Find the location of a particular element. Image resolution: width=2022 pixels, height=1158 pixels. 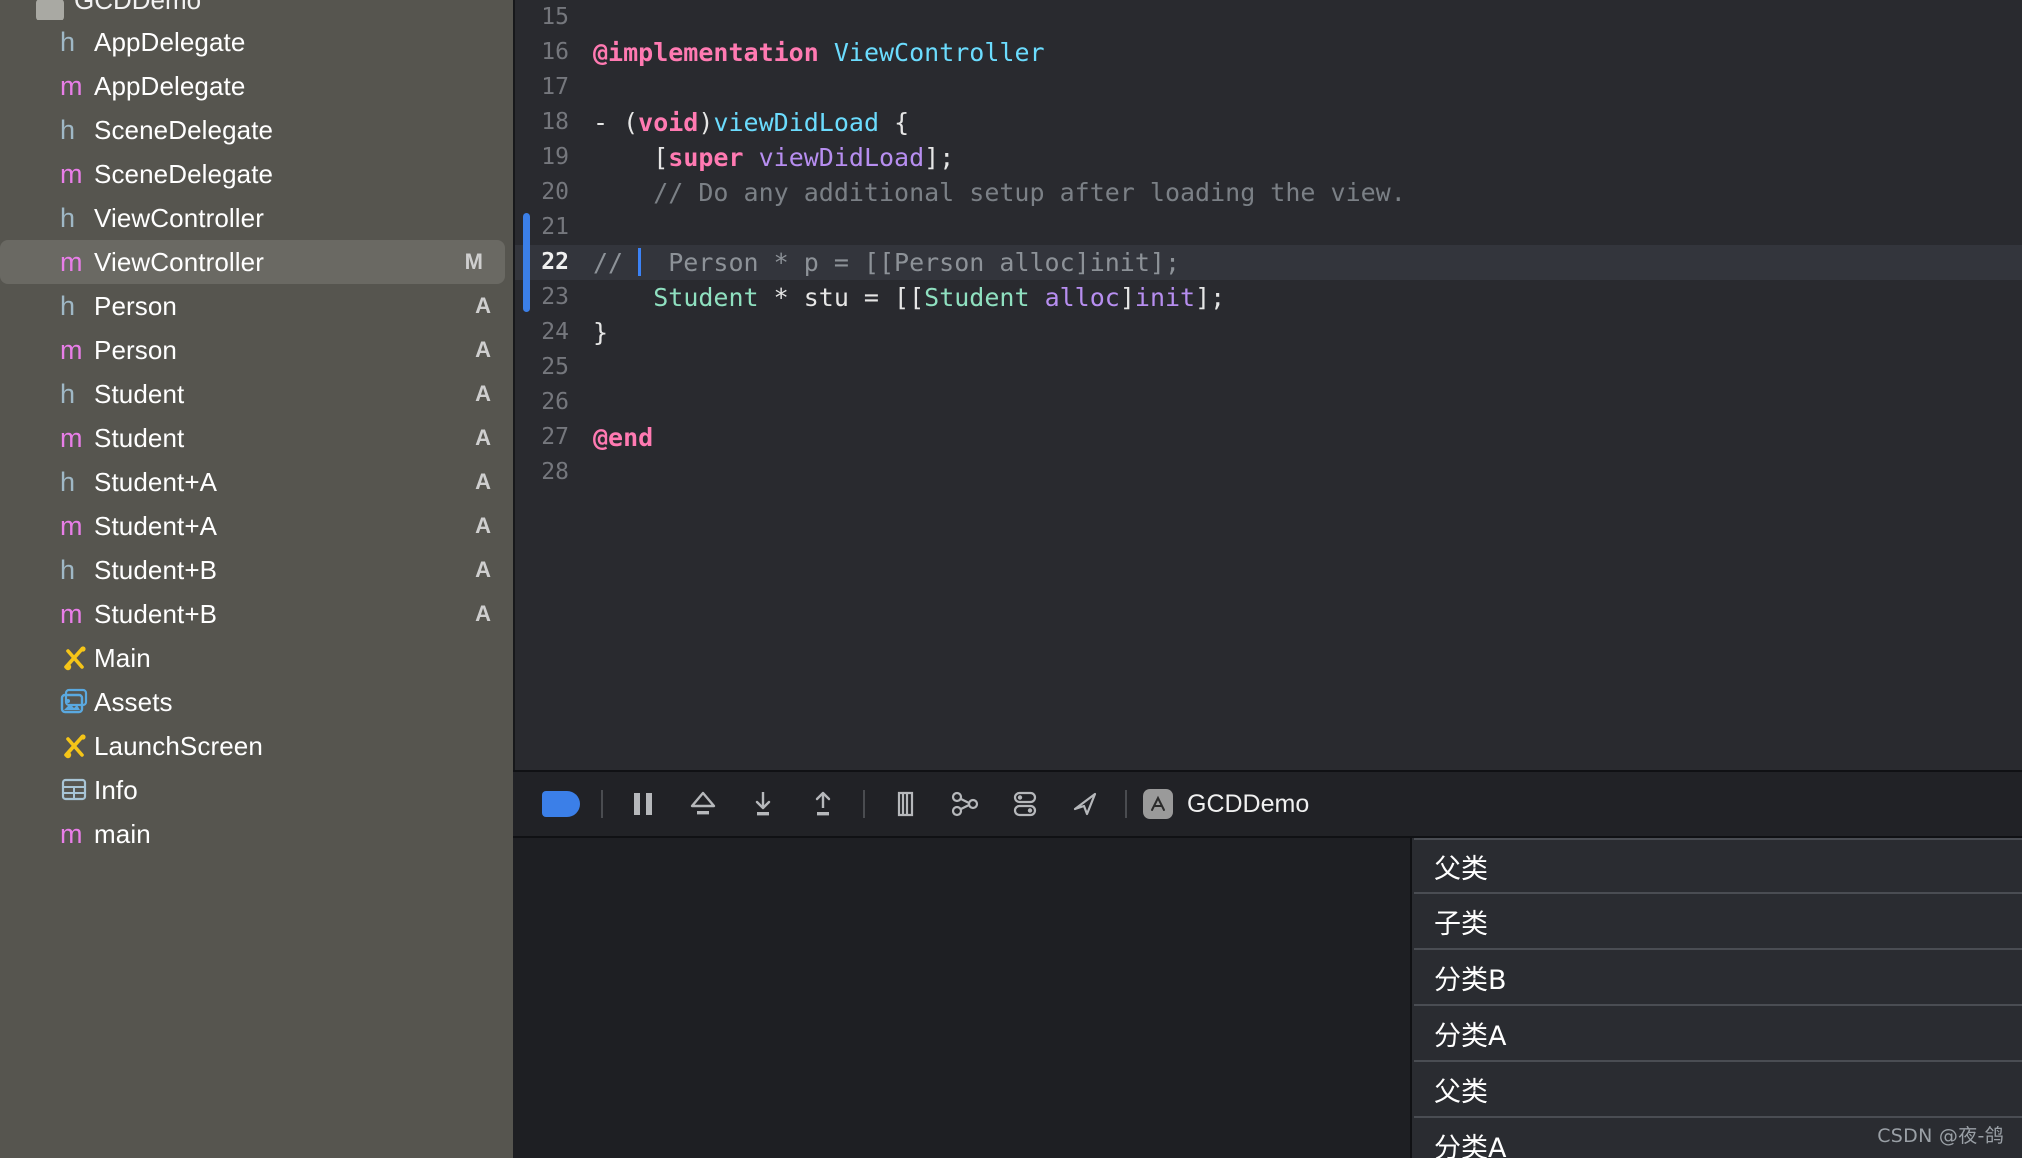

pause-button is located at coordinates (643, 804).